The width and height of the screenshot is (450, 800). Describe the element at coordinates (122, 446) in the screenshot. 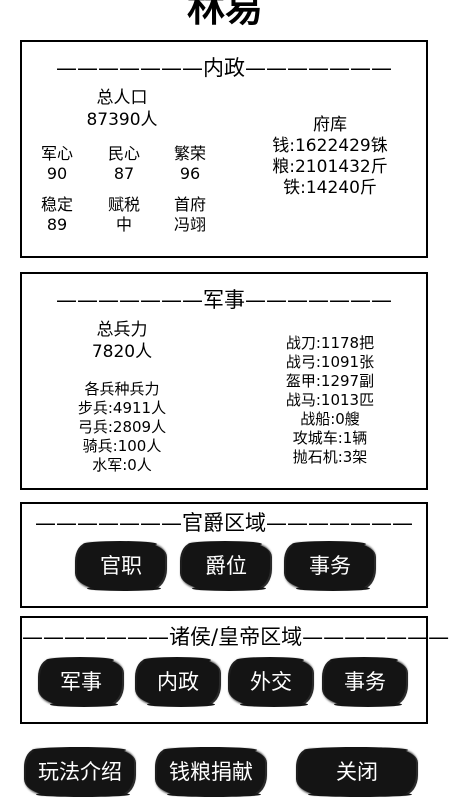

I see `branch-cavalry: 骑兵:100人` at that location.